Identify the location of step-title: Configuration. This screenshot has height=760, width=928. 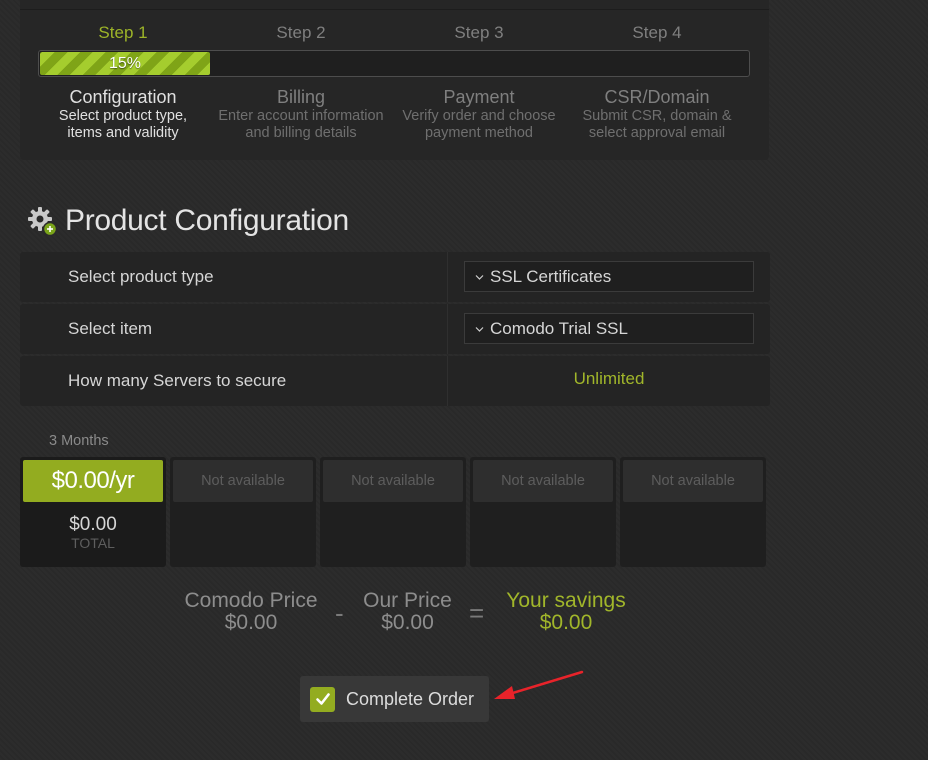
(123, 97).